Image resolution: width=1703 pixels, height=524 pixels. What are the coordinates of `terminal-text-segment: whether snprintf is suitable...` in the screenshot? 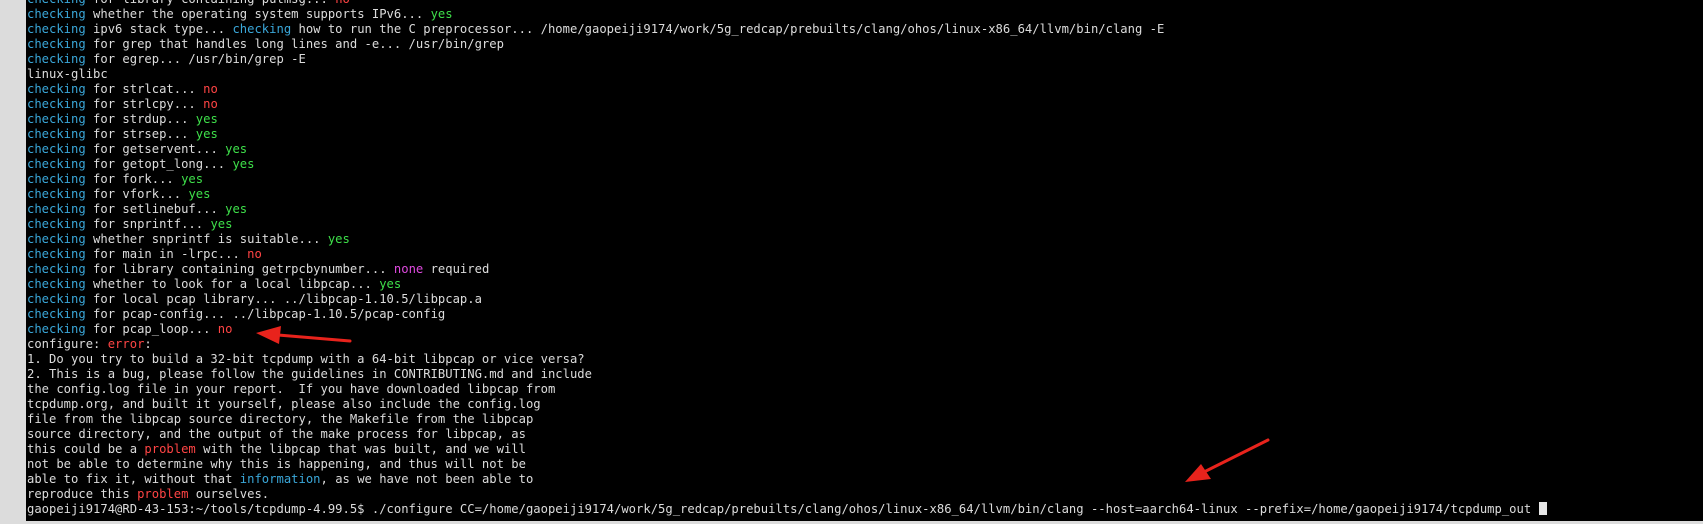 It's located at (206, 239).